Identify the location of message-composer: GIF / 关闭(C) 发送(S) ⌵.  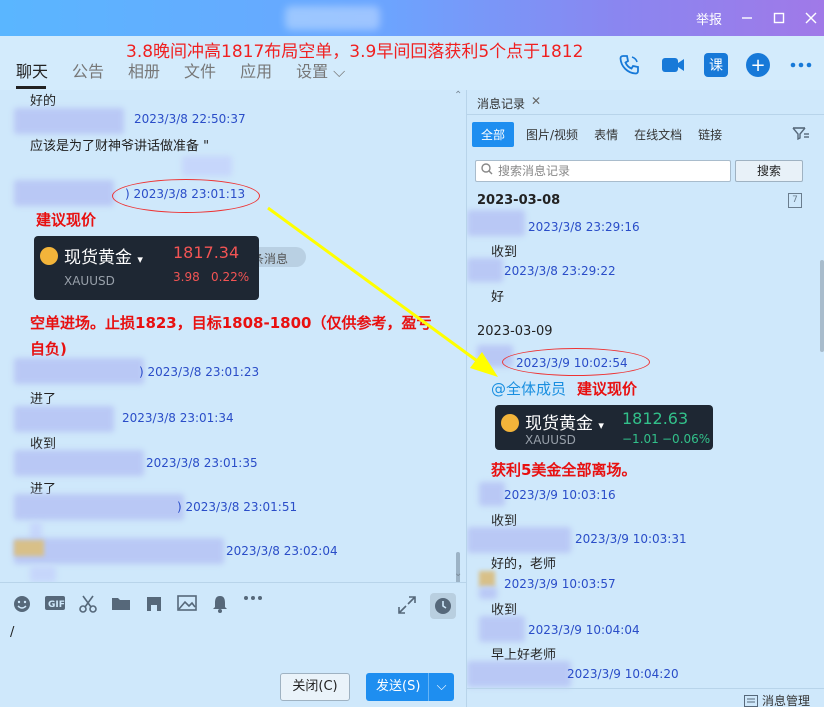
(233, 644).